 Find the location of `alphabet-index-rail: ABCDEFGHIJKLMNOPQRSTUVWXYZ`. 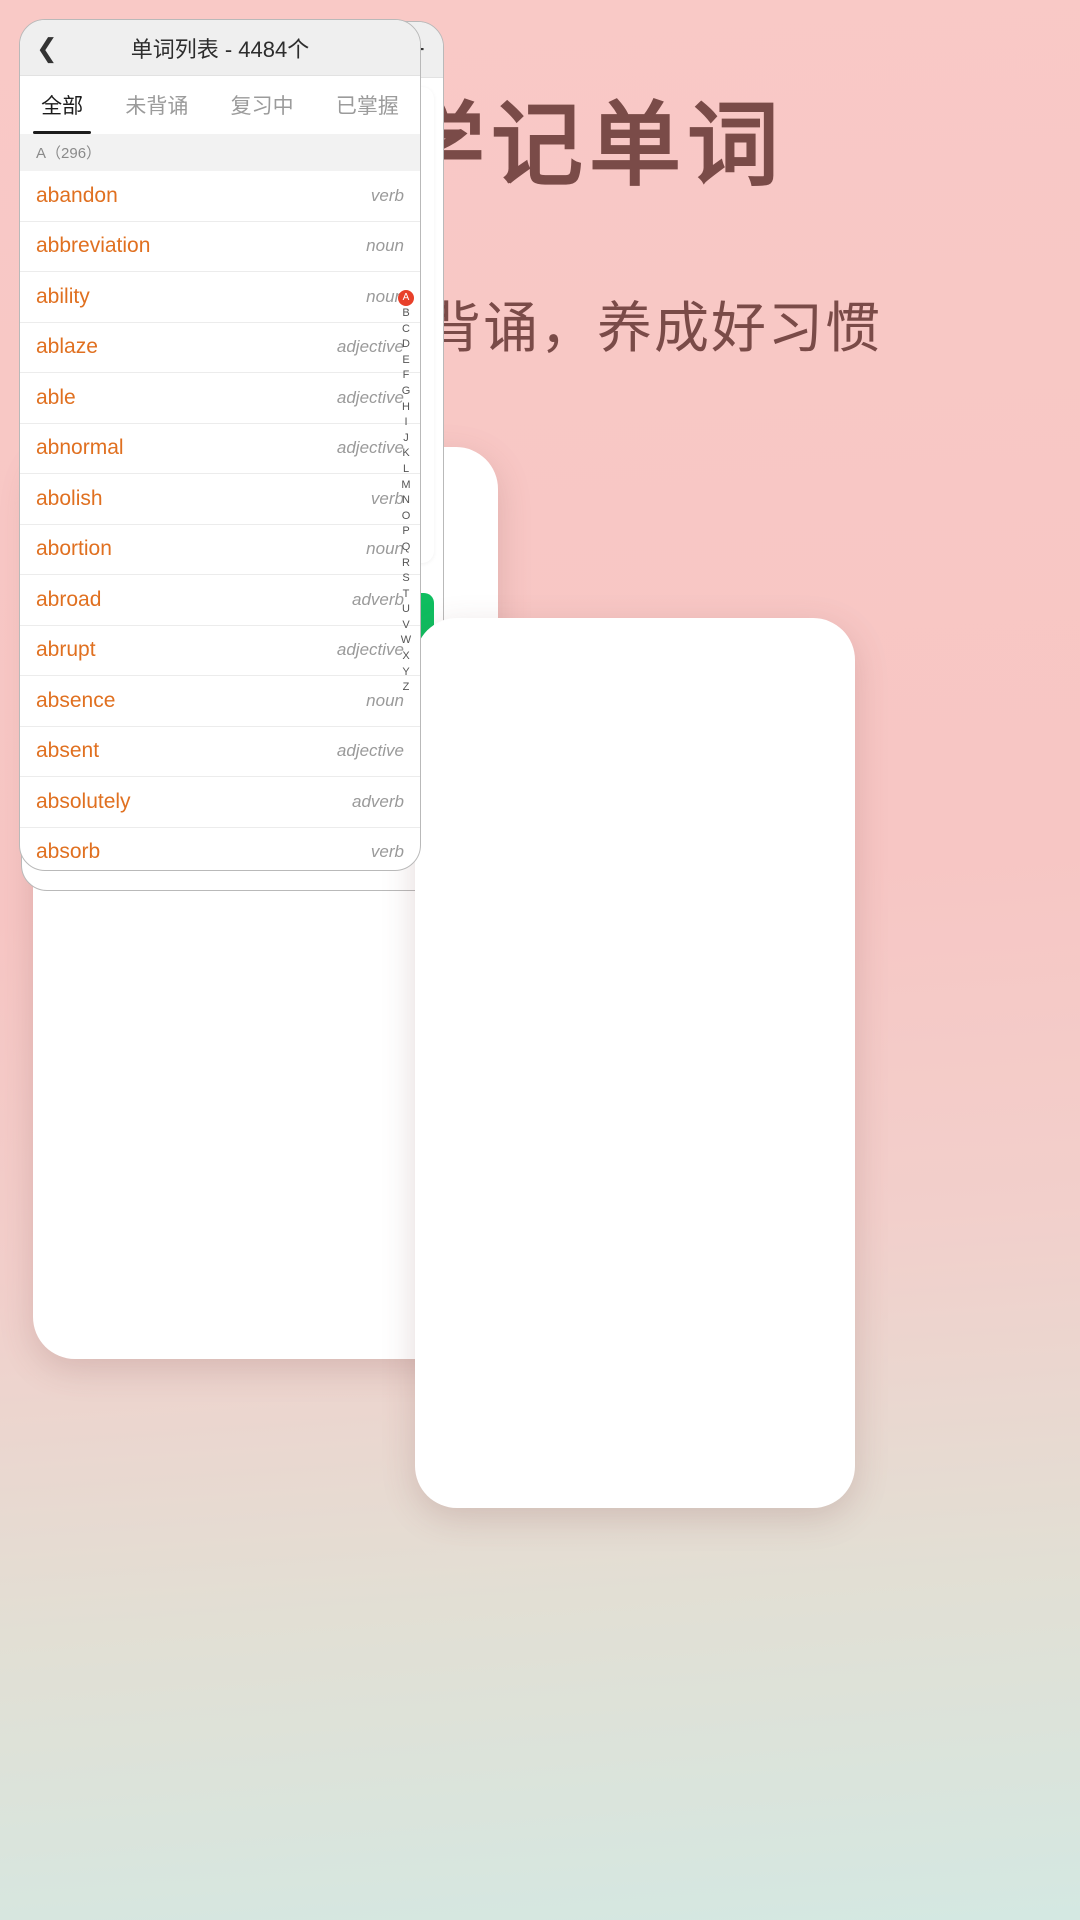

alphabet-index-rail: ABCDEFGHIJKLMNOPQRSTUVWXYZ is located at coordinates (406, 493).